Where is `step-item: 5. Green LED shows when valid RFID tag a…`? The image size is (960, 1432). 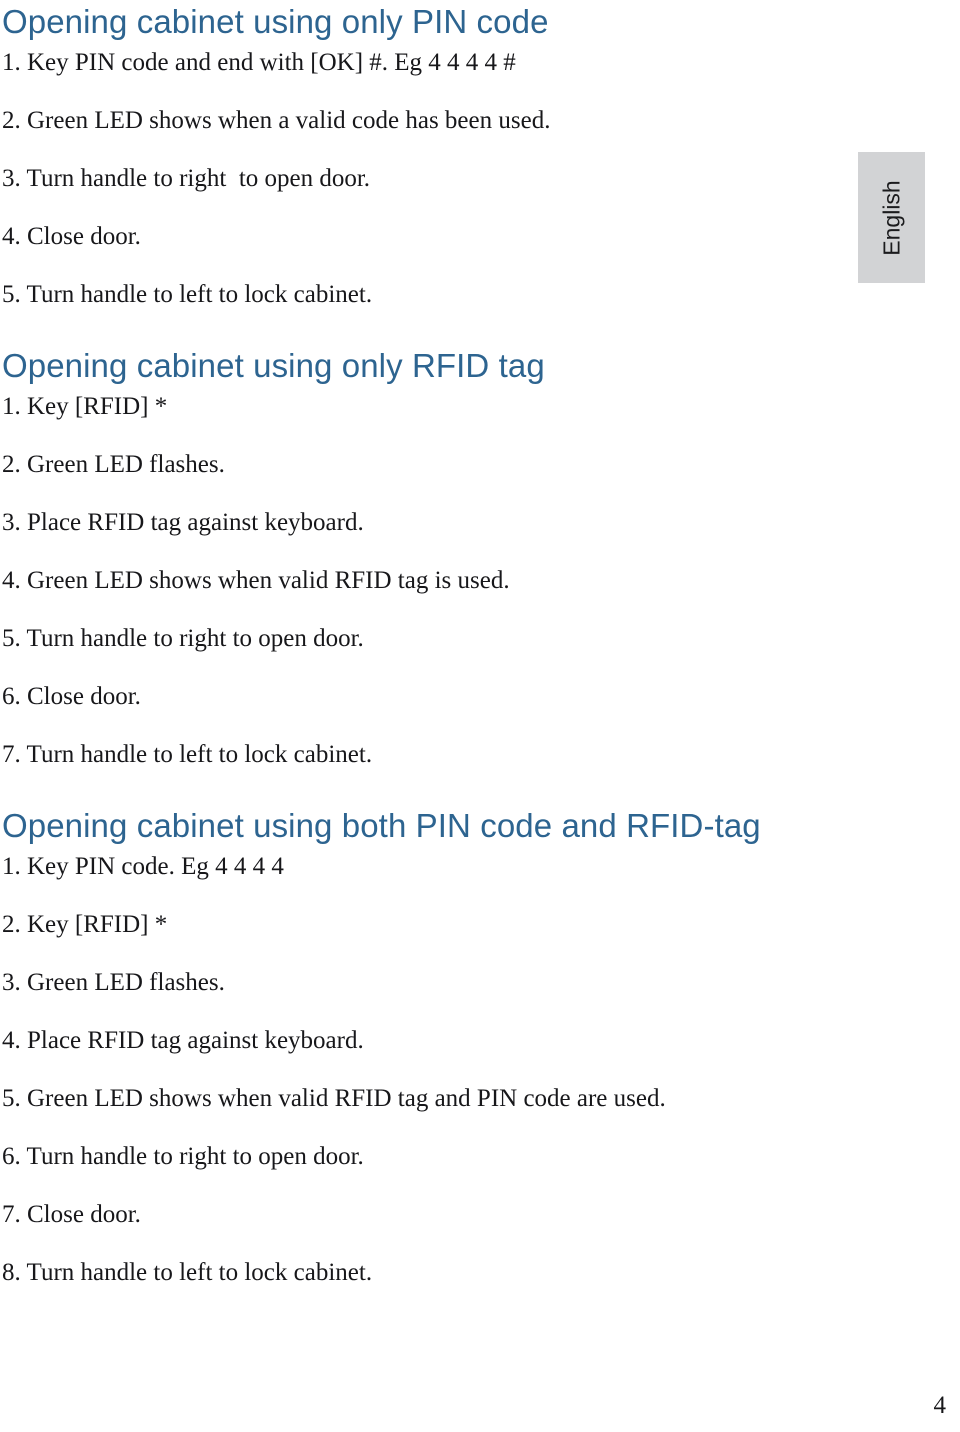 step-item: 5. Green LED shows when valid RFID tag a… is located at coordinates (334, 1098).